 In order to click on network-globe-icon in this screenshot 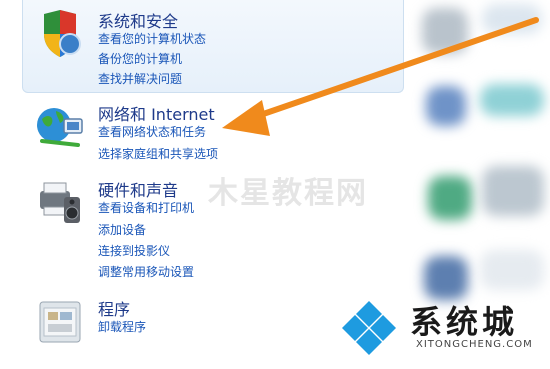, I will do `click(60, 127)`.